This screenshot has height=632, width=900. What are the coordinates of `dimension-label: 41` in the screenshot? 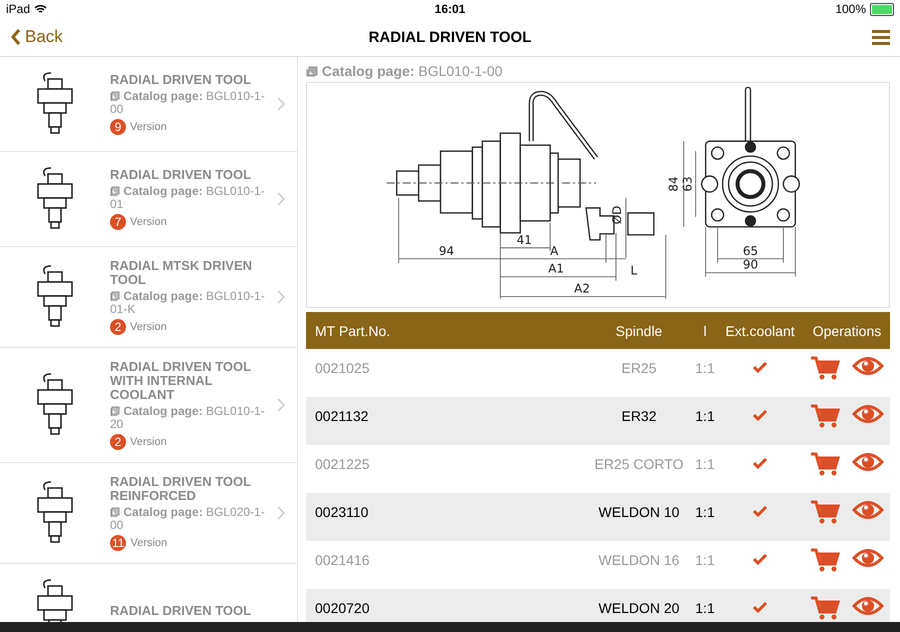 It's located at (524, 239).